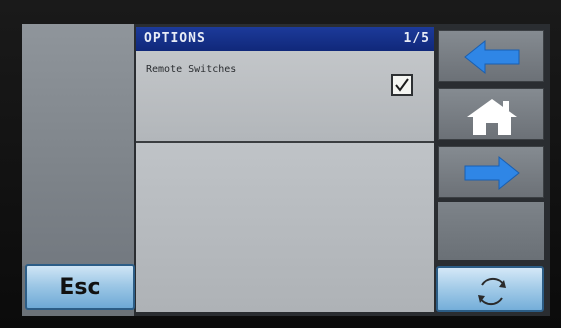 The image size is (561, 328). I want to click on page-title: OPTIONS, so click(175, 38).